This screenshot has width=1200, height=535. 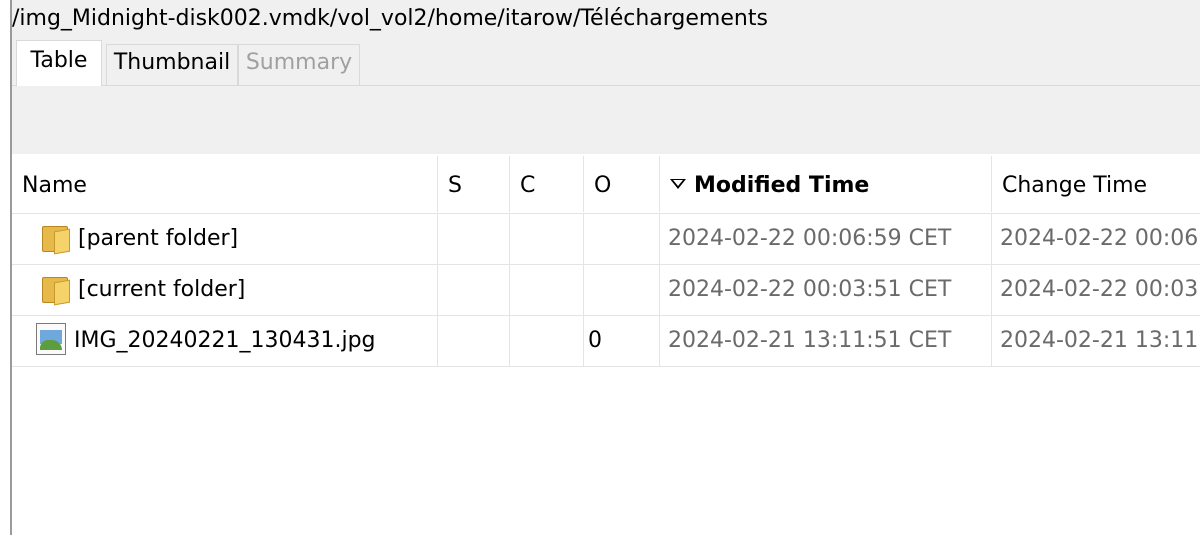 I want to click on tab-summary: Summary, so click(x=299, y=65).